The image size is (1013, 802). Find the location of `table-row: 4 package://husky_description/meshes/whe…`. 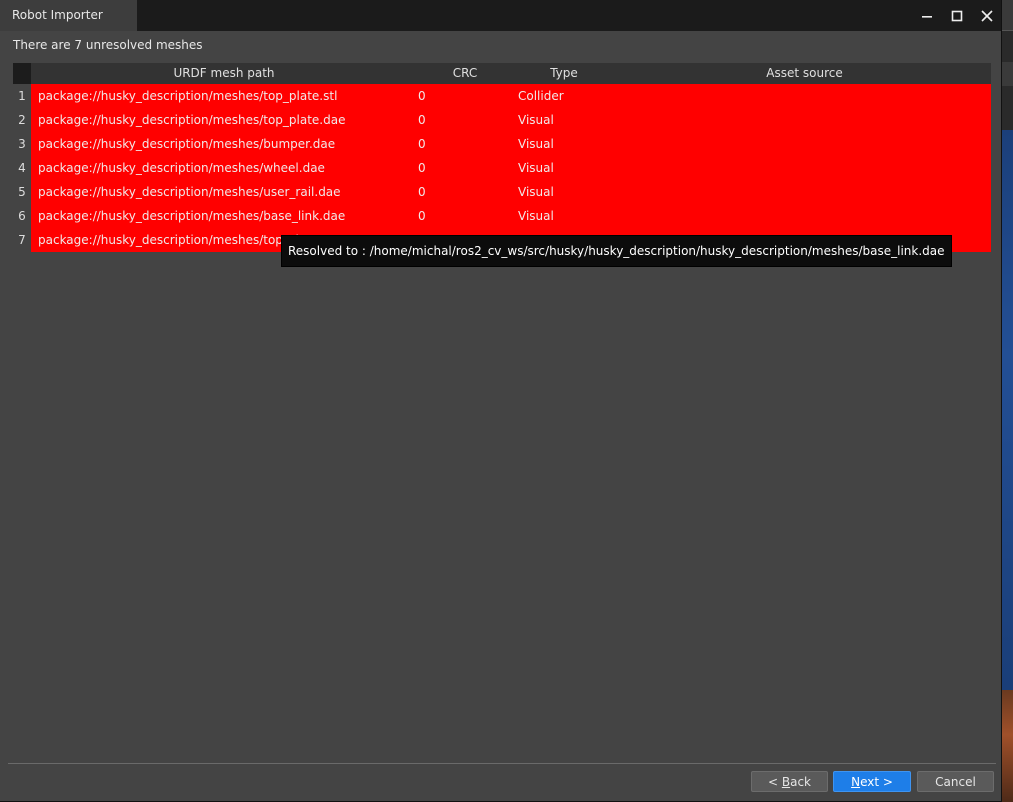

table-row: 4 package://husky_description/meshes/whe… is located at coordinates (502, 168).